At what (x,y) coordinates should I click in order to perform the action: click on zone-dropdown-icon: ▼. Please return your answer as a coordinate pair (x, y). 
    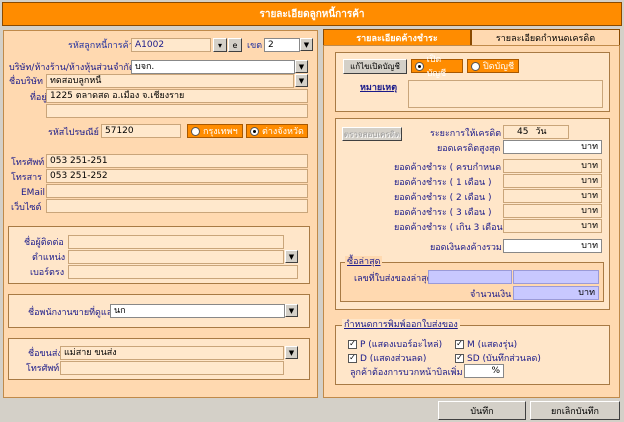
    Looking at the image, I should click on (306, 44).